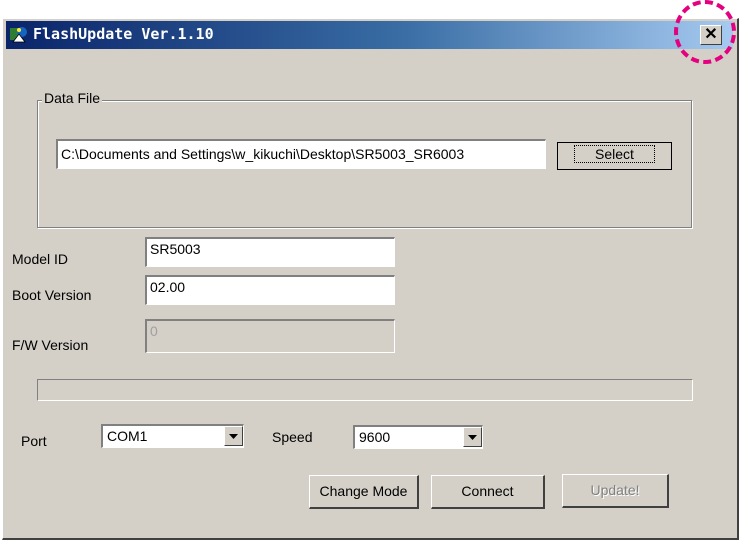 The width and height of the screenshot is (743, 545). What do you see at coordinates (375, 437) in the screenshot?
I see `speed-select-value: 9600` at bounding box center [375, 437].